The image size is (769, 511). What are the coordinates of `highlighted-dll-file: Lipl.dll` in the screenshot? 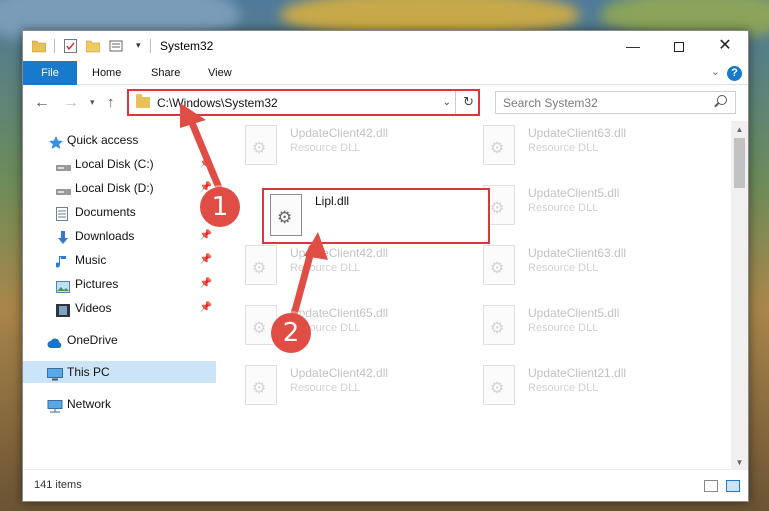 It's located at (376, 216).